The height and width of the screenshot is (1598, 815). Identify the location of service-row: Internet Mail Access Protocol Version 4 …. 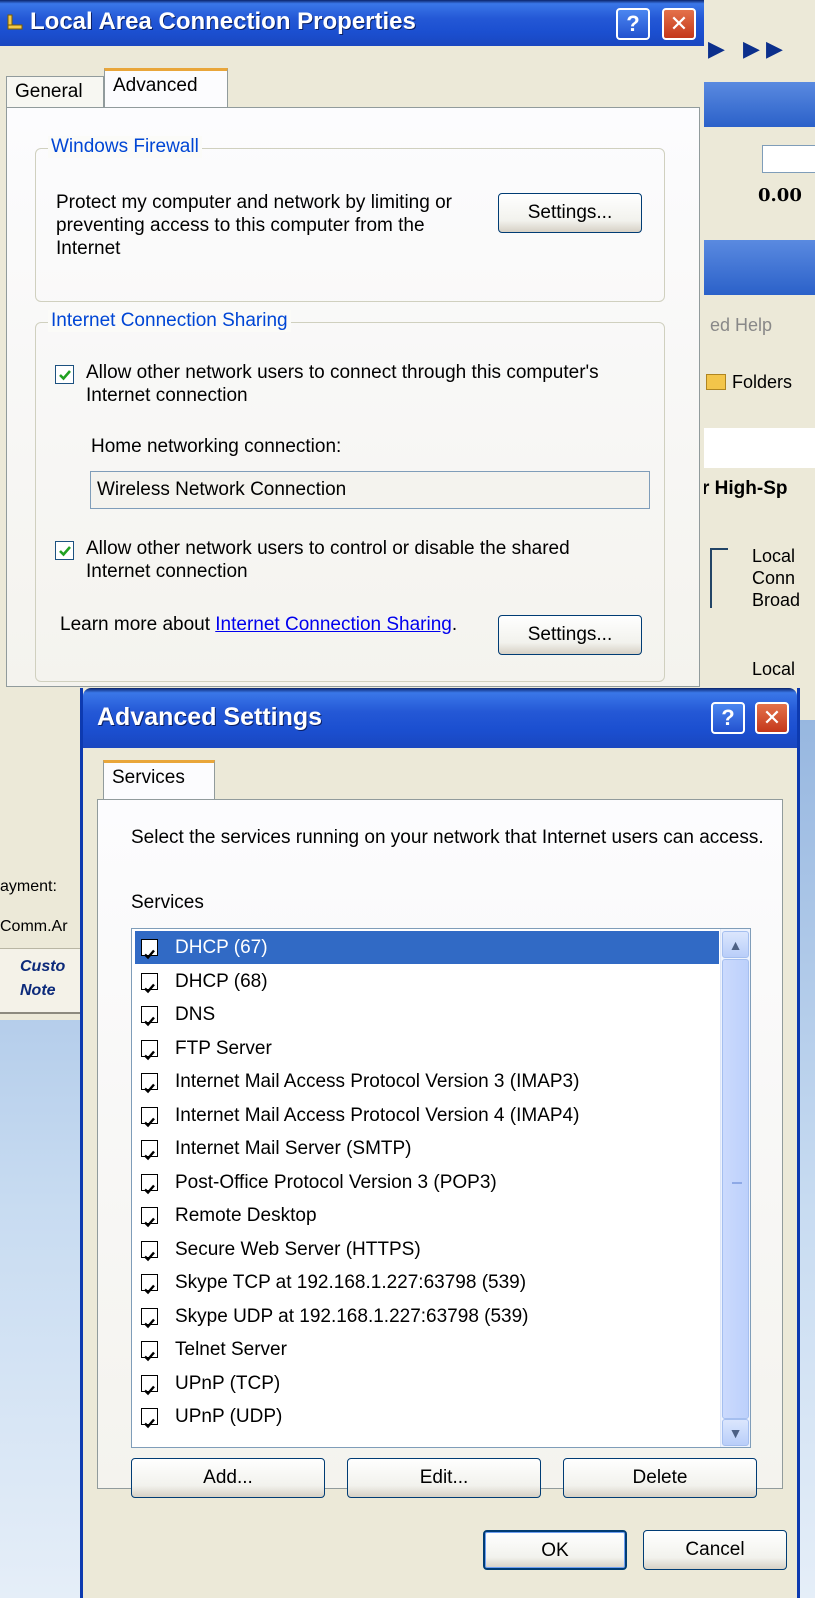
(427, 1115).